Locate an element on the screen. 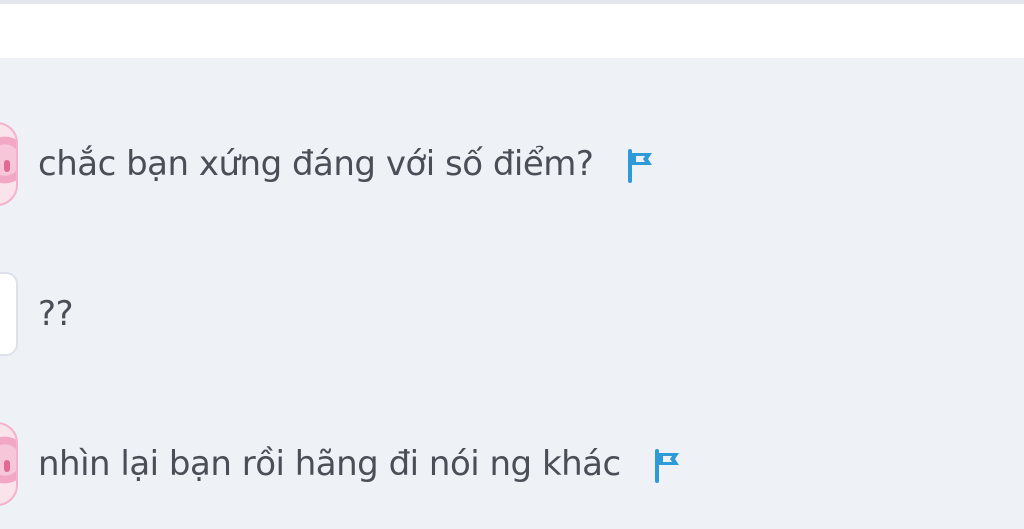 Image resolution: width=1024 pixels, height=529 pixels. comment-text-row: ?? is located at coordinates (56, 314).